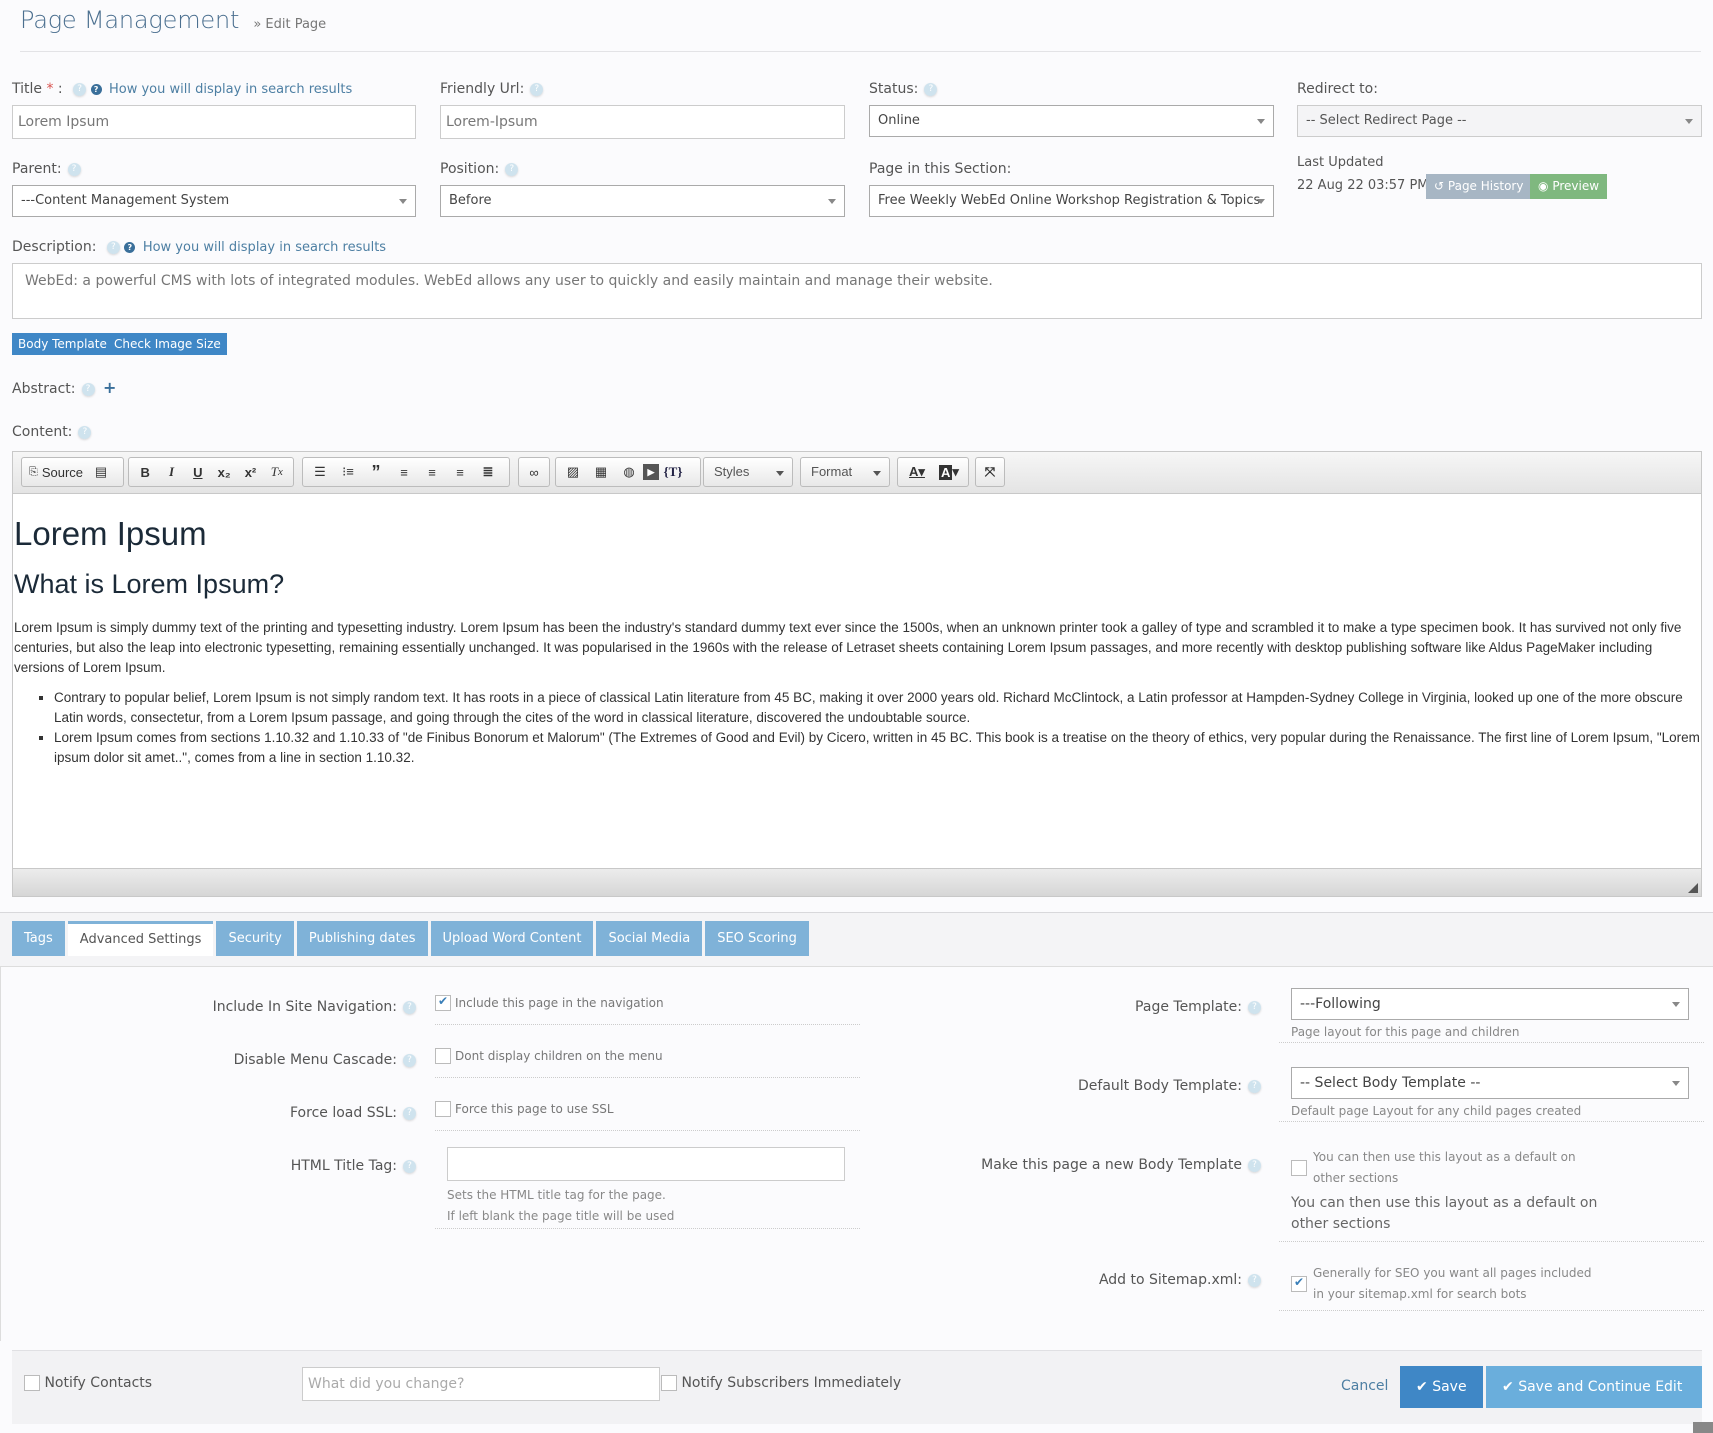 The height and width of the screenshot is (1433, 1713). What do you see at coordinates (1499, 121) in the screenshot?
I see `redirect-select: -- Select Redirect Page --` at bounding box center [1499, 121].